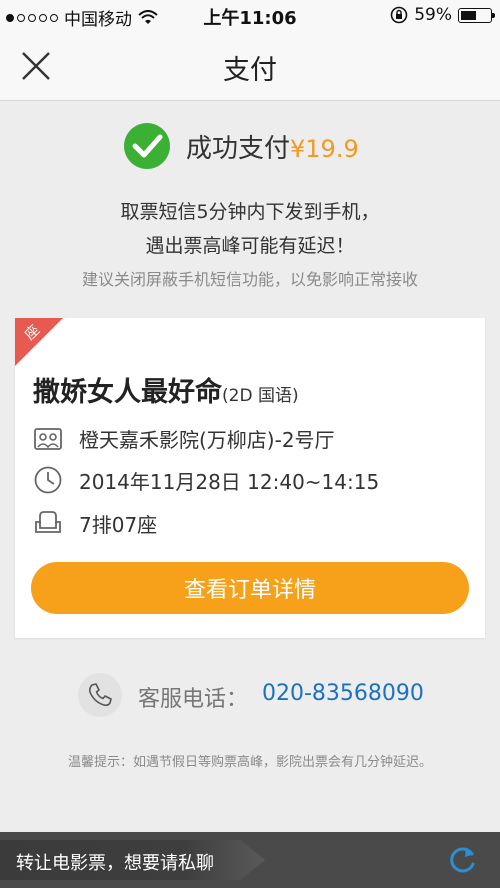  I want to click on movie-title-row: 撒娇女人最好命(2D 国语), so click(166, 389).